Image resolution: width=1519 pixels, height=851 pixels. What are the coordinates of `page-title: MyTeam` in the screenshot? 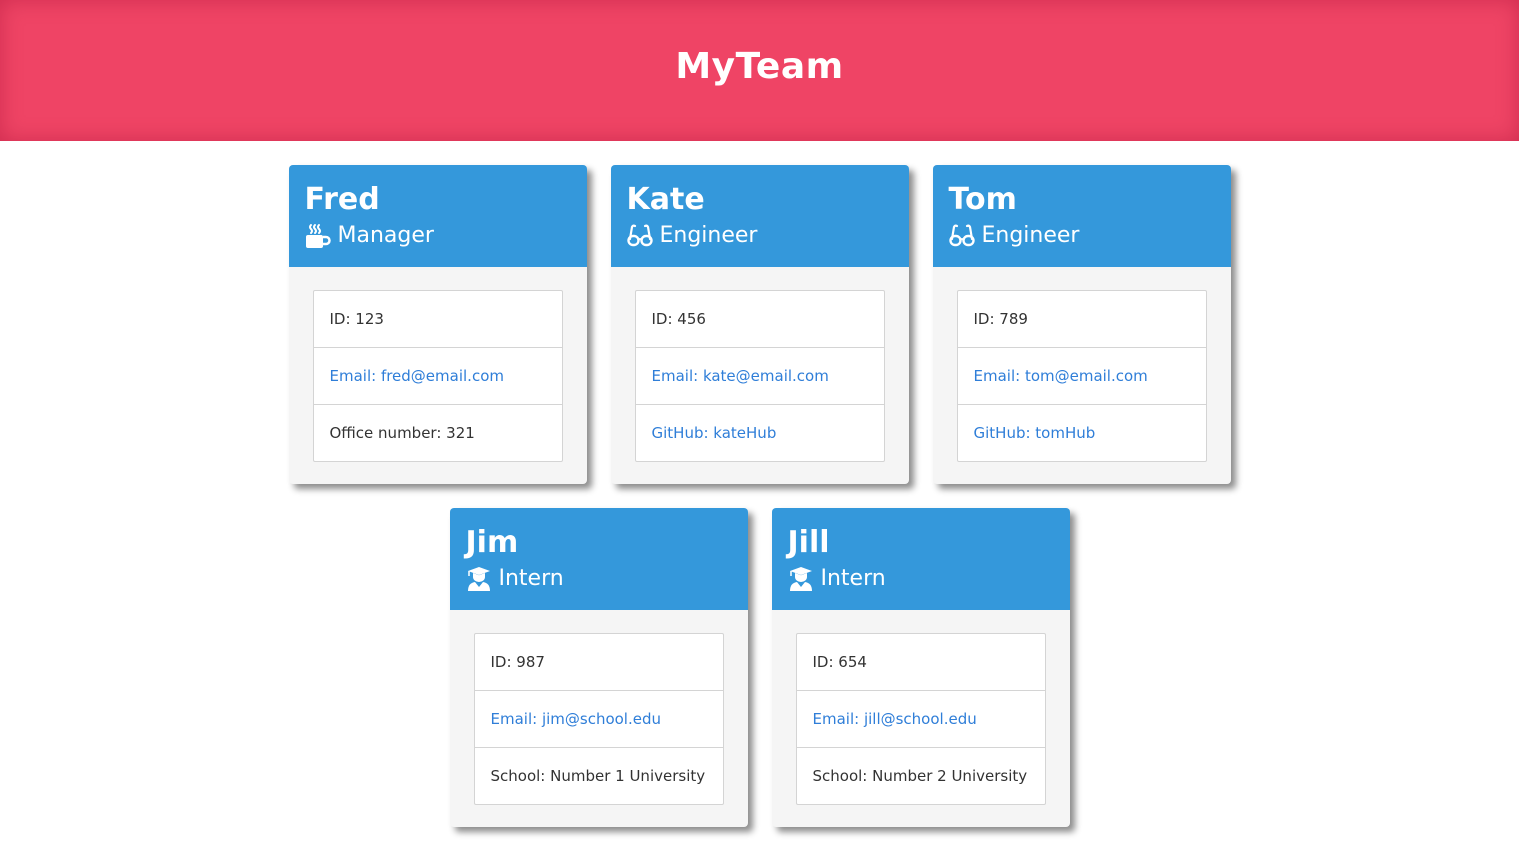 It's located at (759, 66).